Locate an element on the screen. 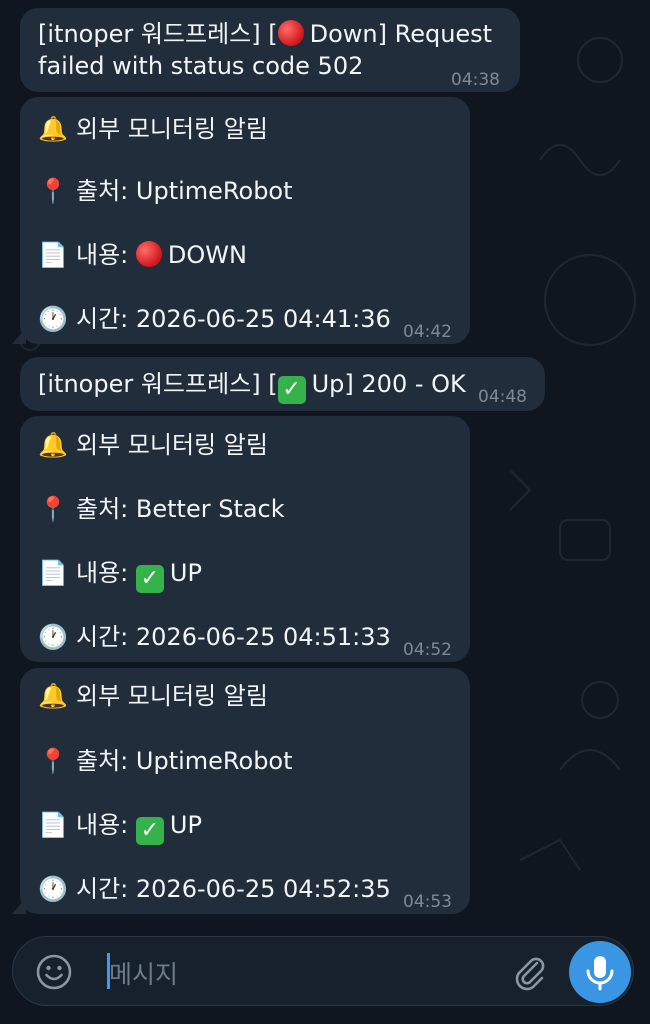  message-time: 04:53 is located at coordinates (427, 902).